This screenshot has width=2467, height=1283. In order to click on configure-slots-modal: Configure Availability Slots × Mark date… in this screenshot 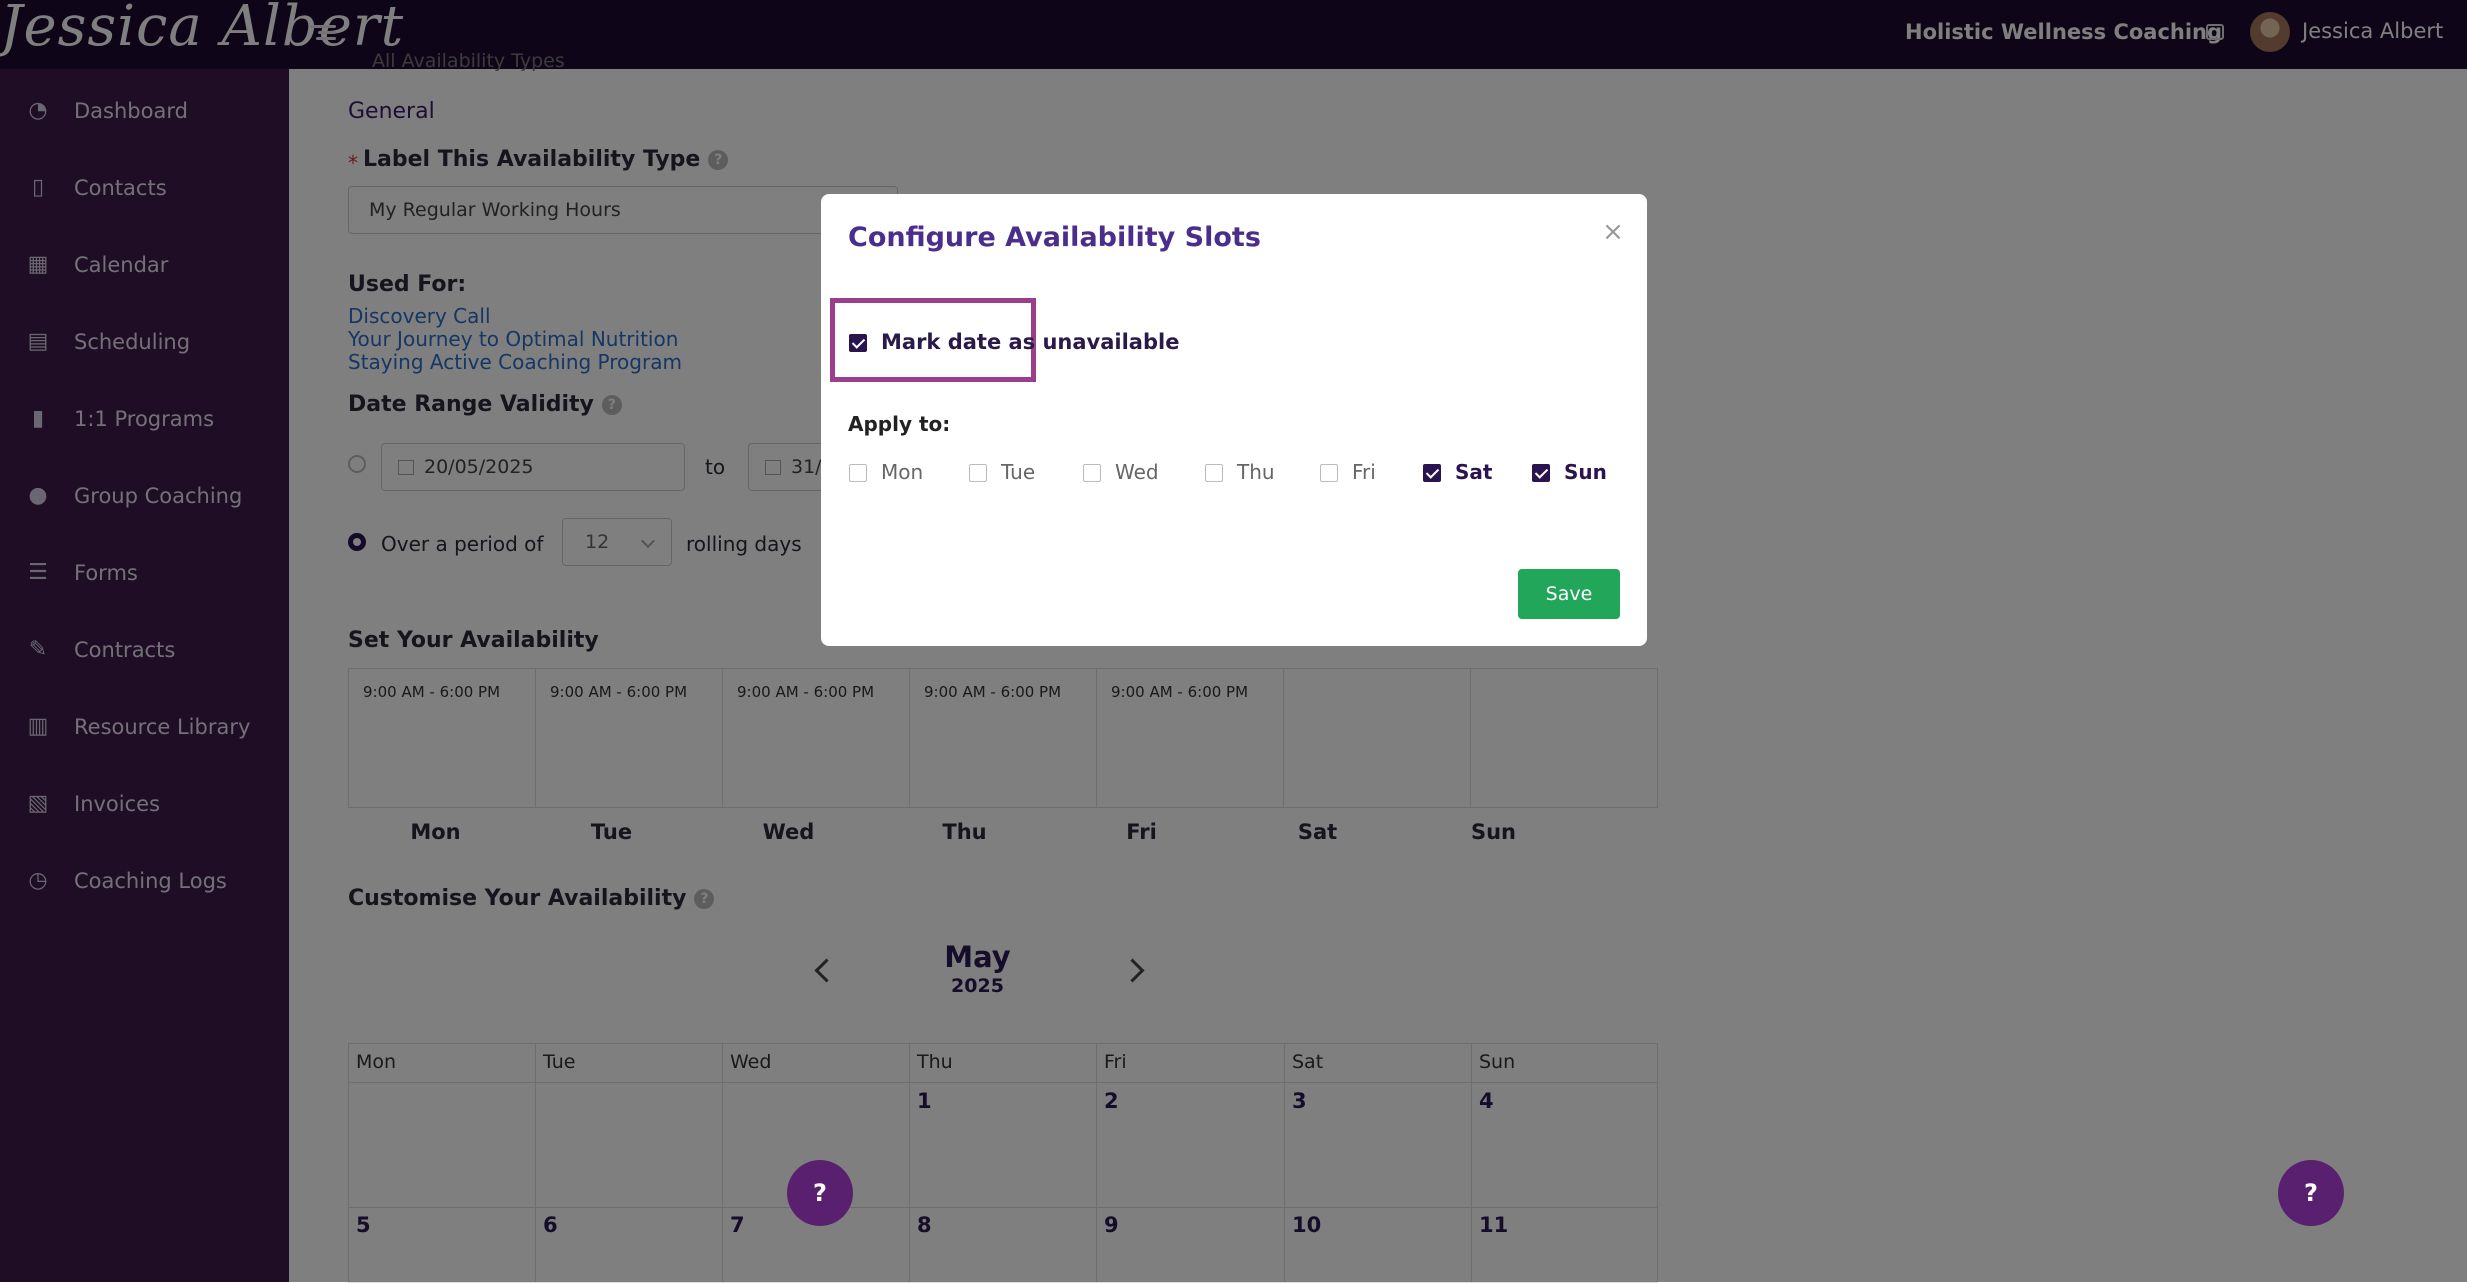, I will do `click(1234, 420)`.